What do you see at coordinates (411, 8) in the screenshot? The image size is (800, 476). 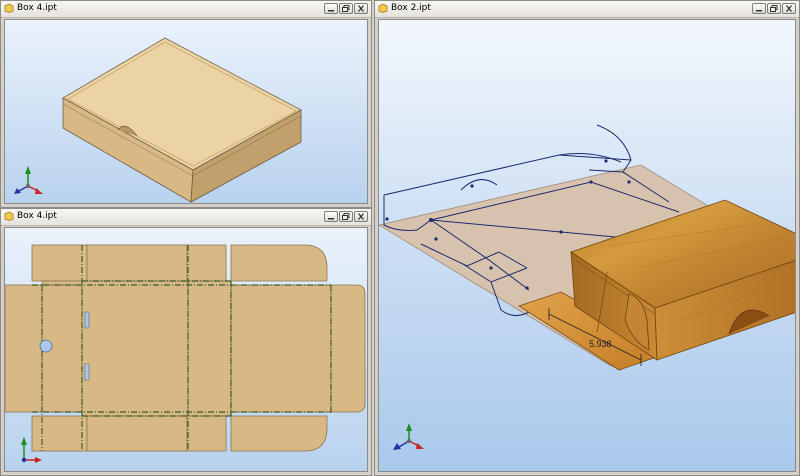 I see `window-title: Box 2.ipt` at bounding box center [411, 8].